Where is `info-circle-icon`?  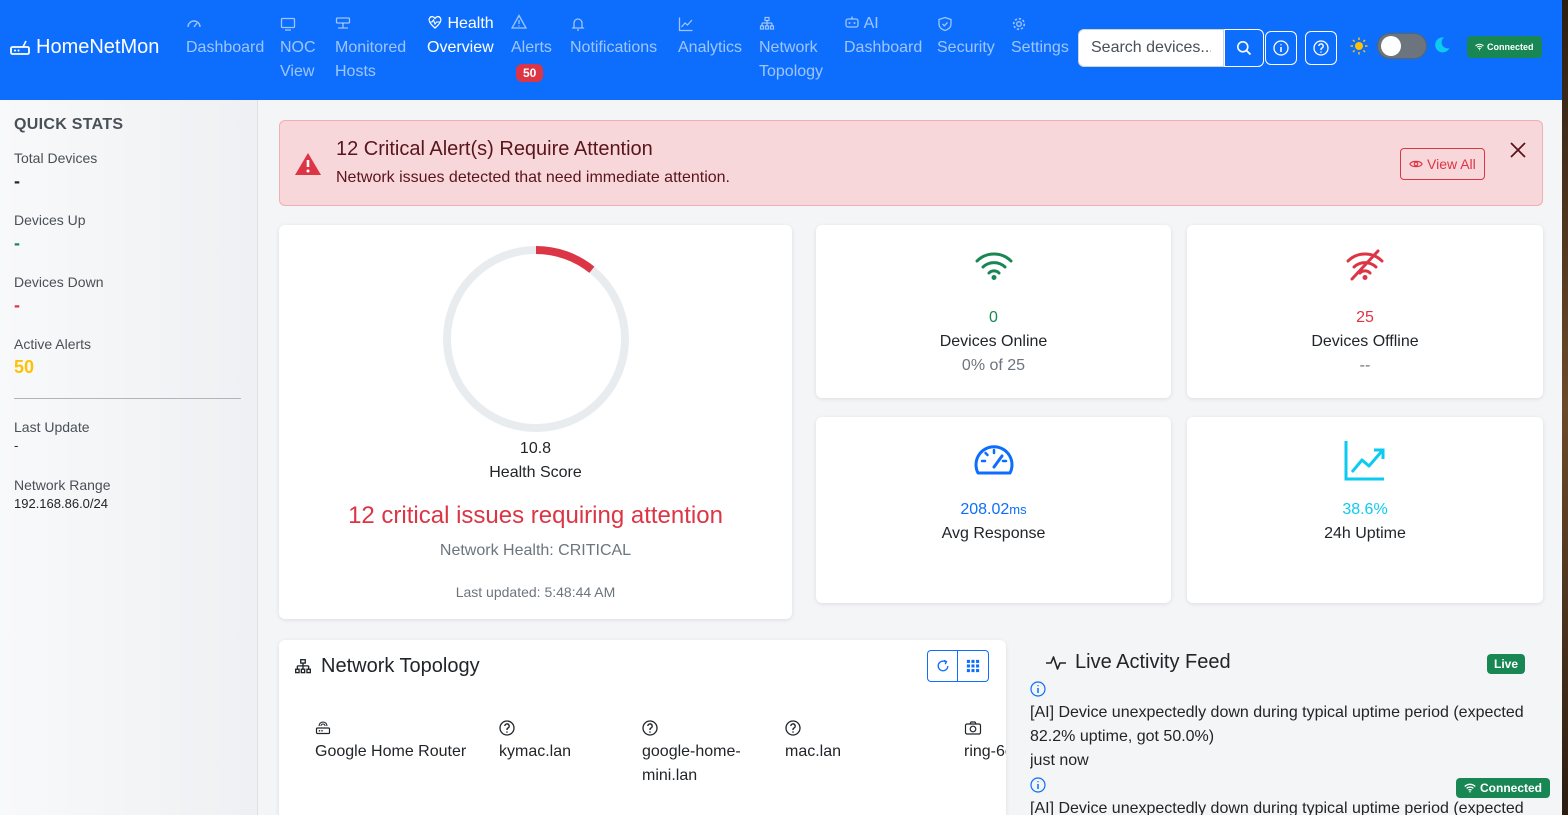
info-circle-icon is located at coordinates (1281, 48).